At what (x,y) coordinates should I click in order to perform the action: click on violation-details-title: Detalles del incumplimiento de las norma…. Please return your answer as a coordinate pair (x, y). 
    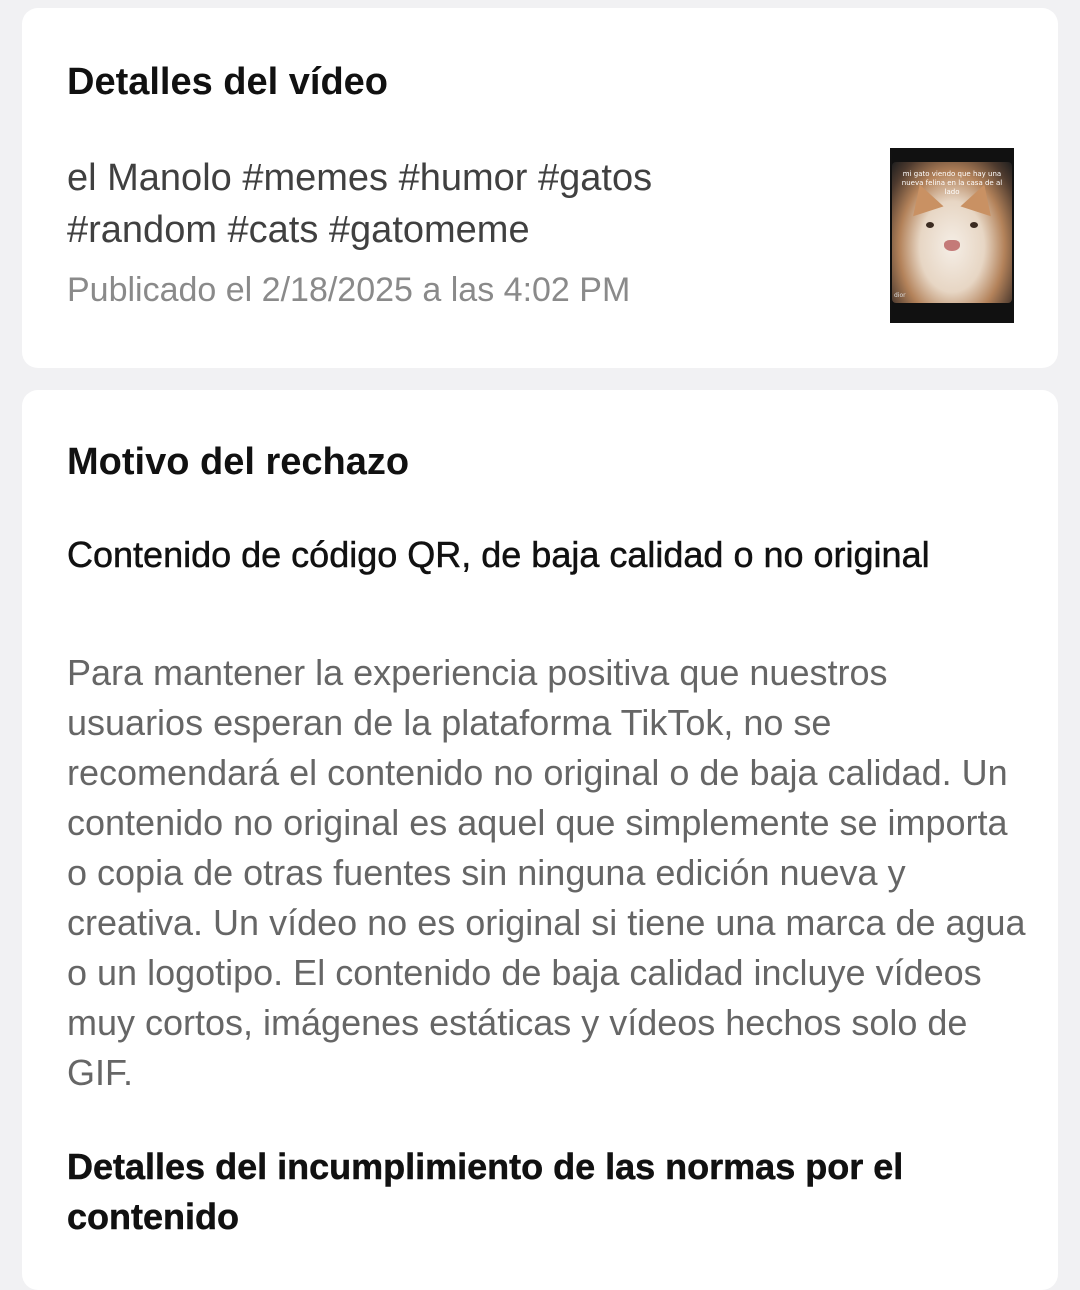
    Looking at the image, I should click on (485, 1192).